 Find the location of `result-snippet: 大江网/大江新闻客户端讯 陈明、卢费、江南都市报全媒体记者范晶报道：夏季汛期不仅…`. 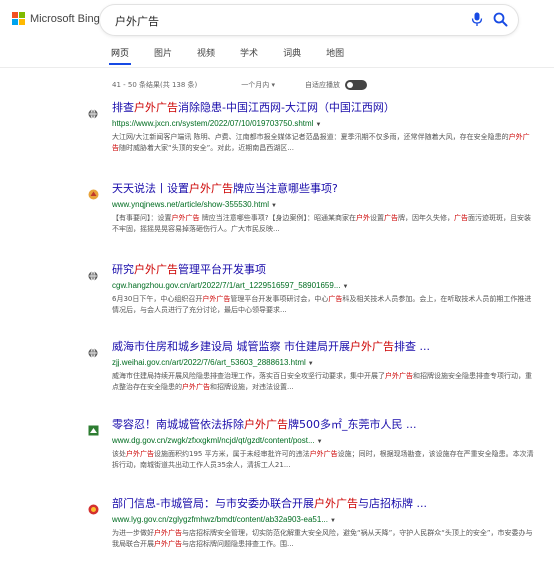

result-snippet: 大江网/大江新闻客户端讯 陈明、卢费、江南都市报全媒体记者范晶报道：夏季汛期不仅… is located at coordinates (323, 143).